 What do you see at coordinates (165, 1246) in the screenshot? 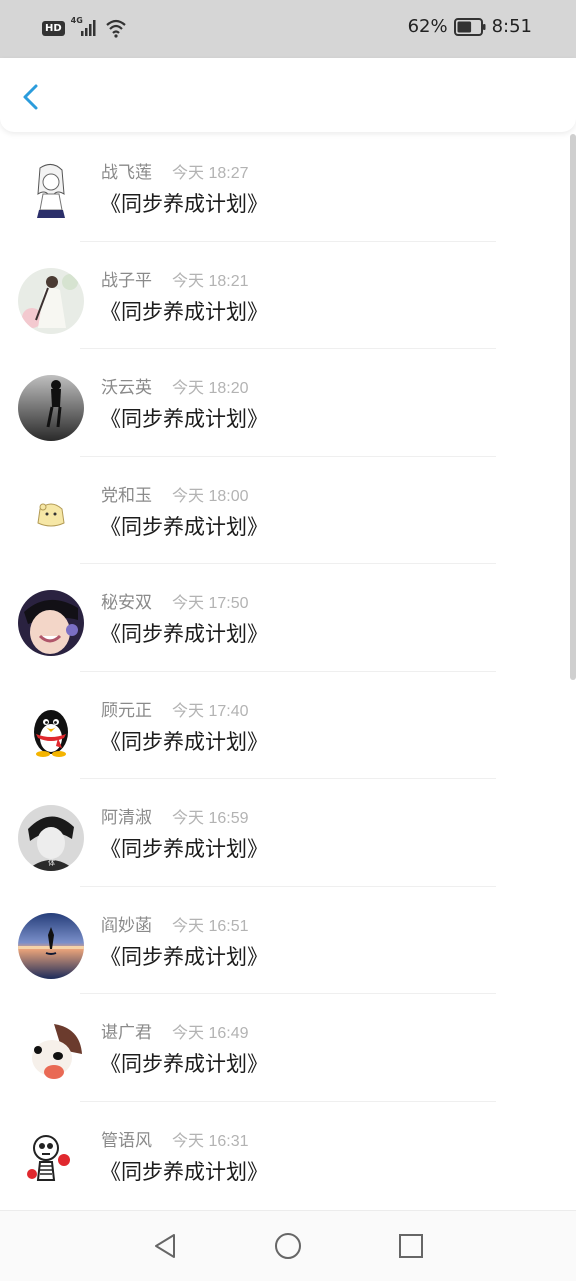
I see `triangle-back-icon` at bounding box center [165, 1246].